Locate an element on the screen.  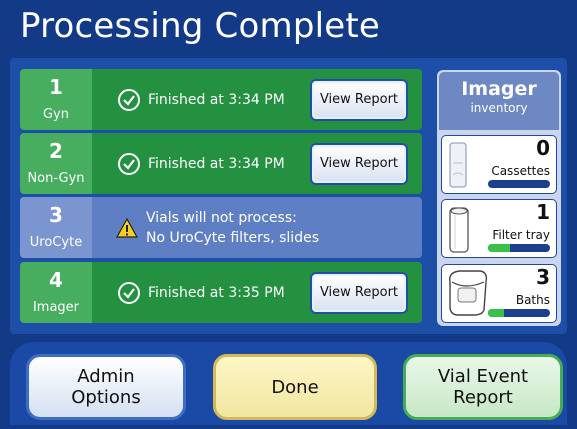
admin-options-button: Admin Options is located at coordinates (106, 387).